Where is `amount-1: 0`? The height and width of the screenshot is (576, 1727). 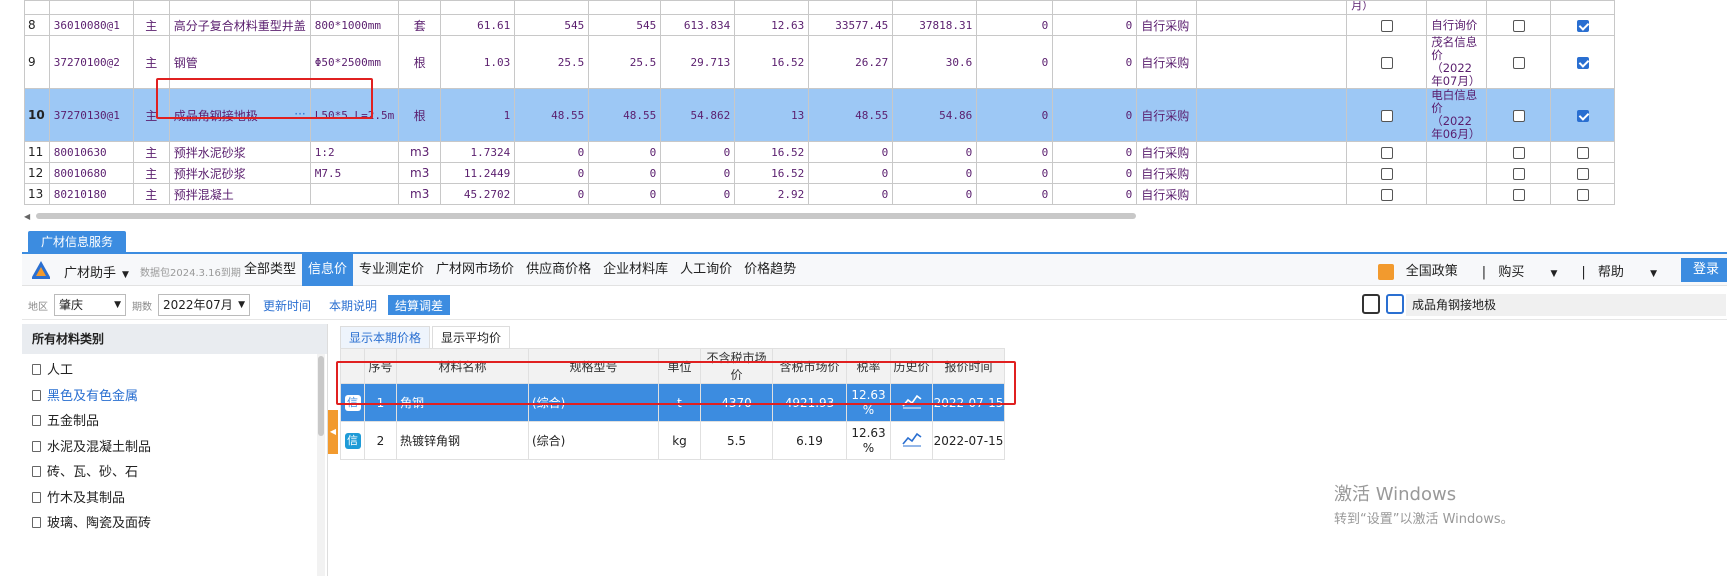
amount-1: 0 is located at coordinates (851, 173).